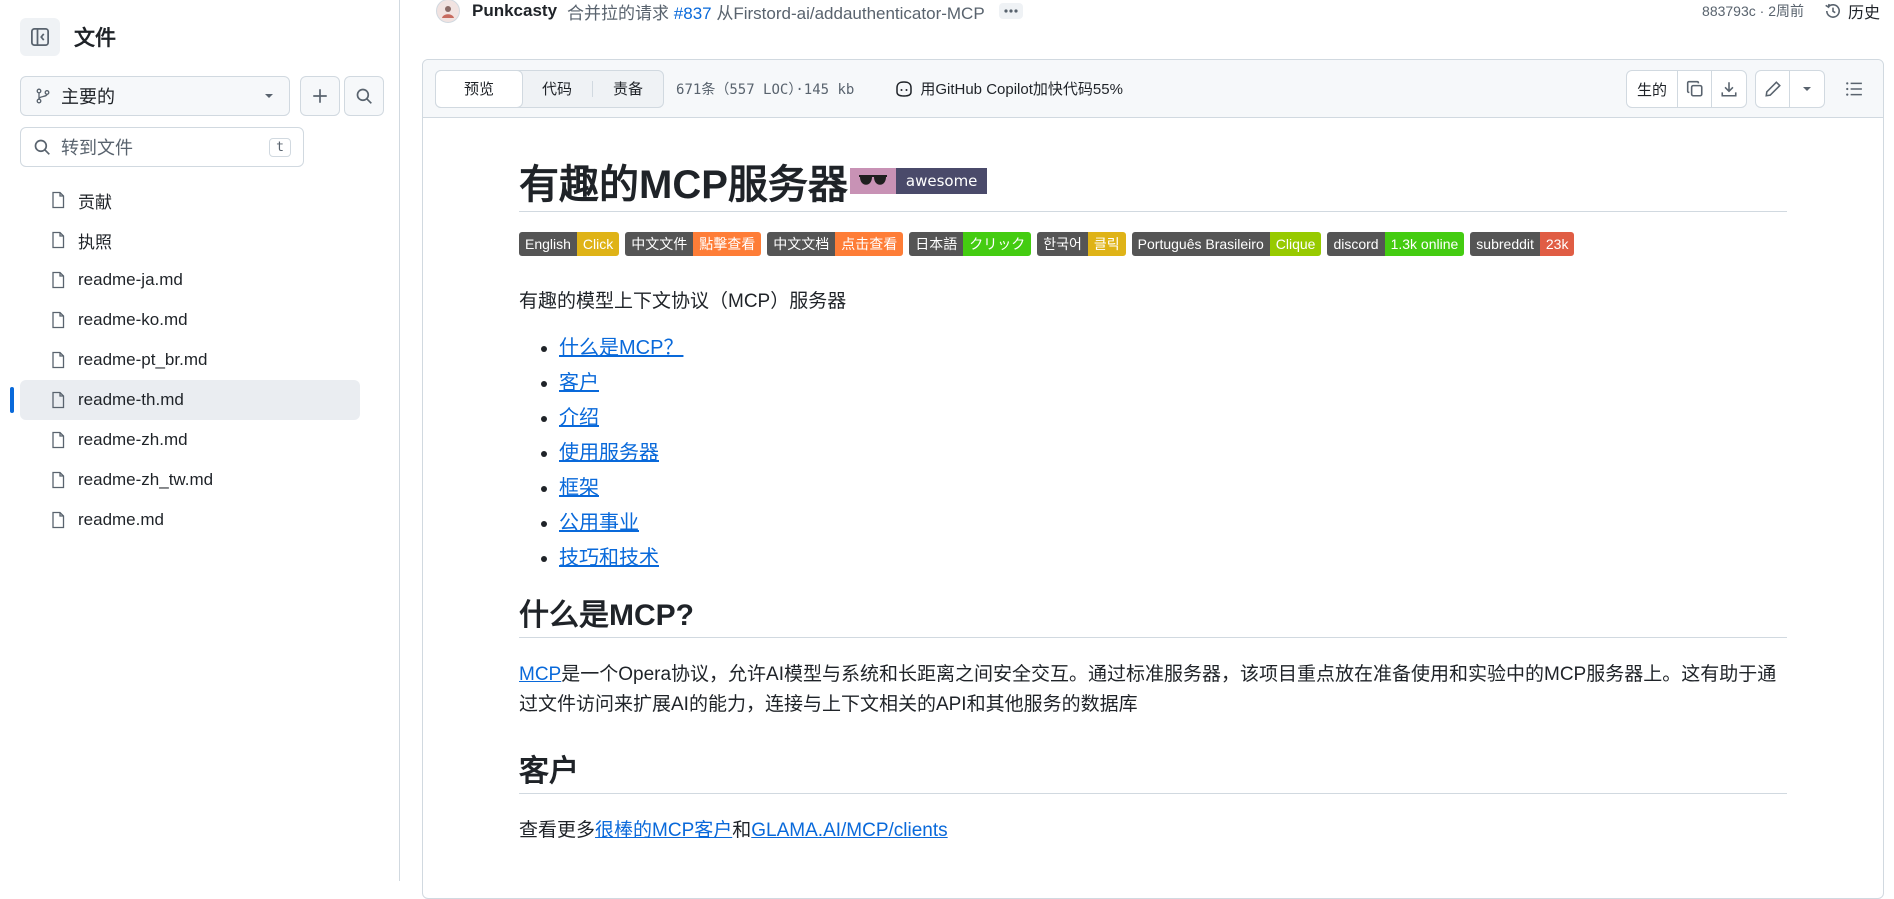 The image size is (1894, 899). I want to click on awesome-badge: awesome, so click(918, 180).